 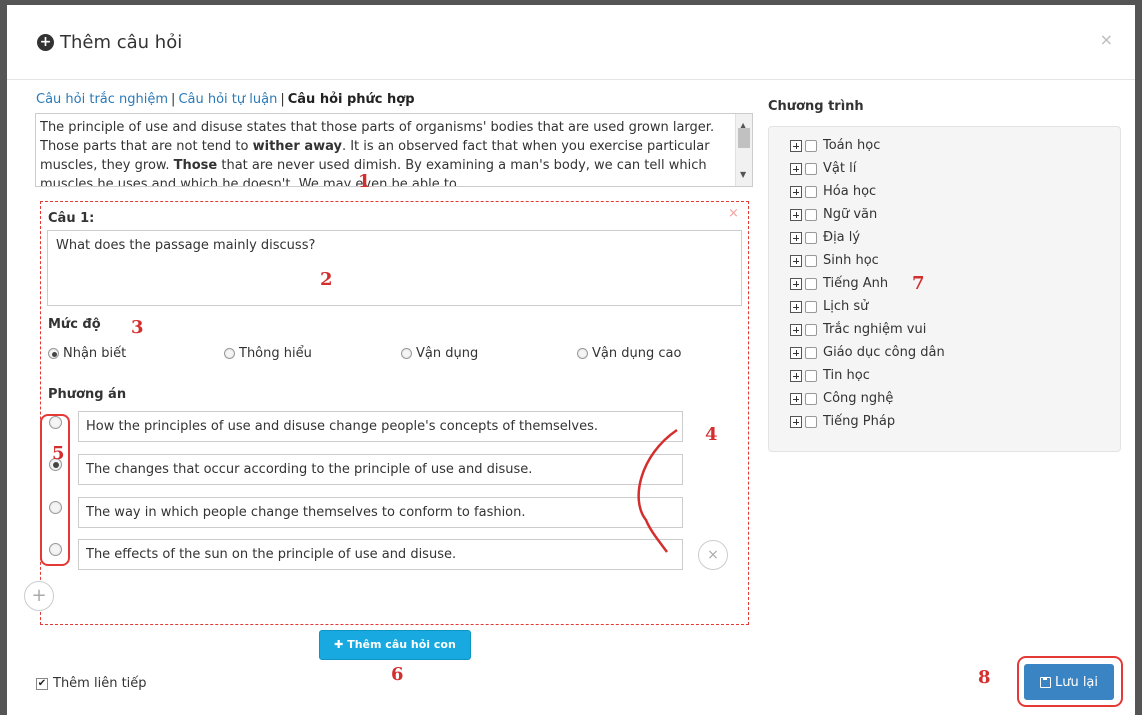 I want to click on tree-item: Trắc nghiệm vui, so click(x=858, y=329).